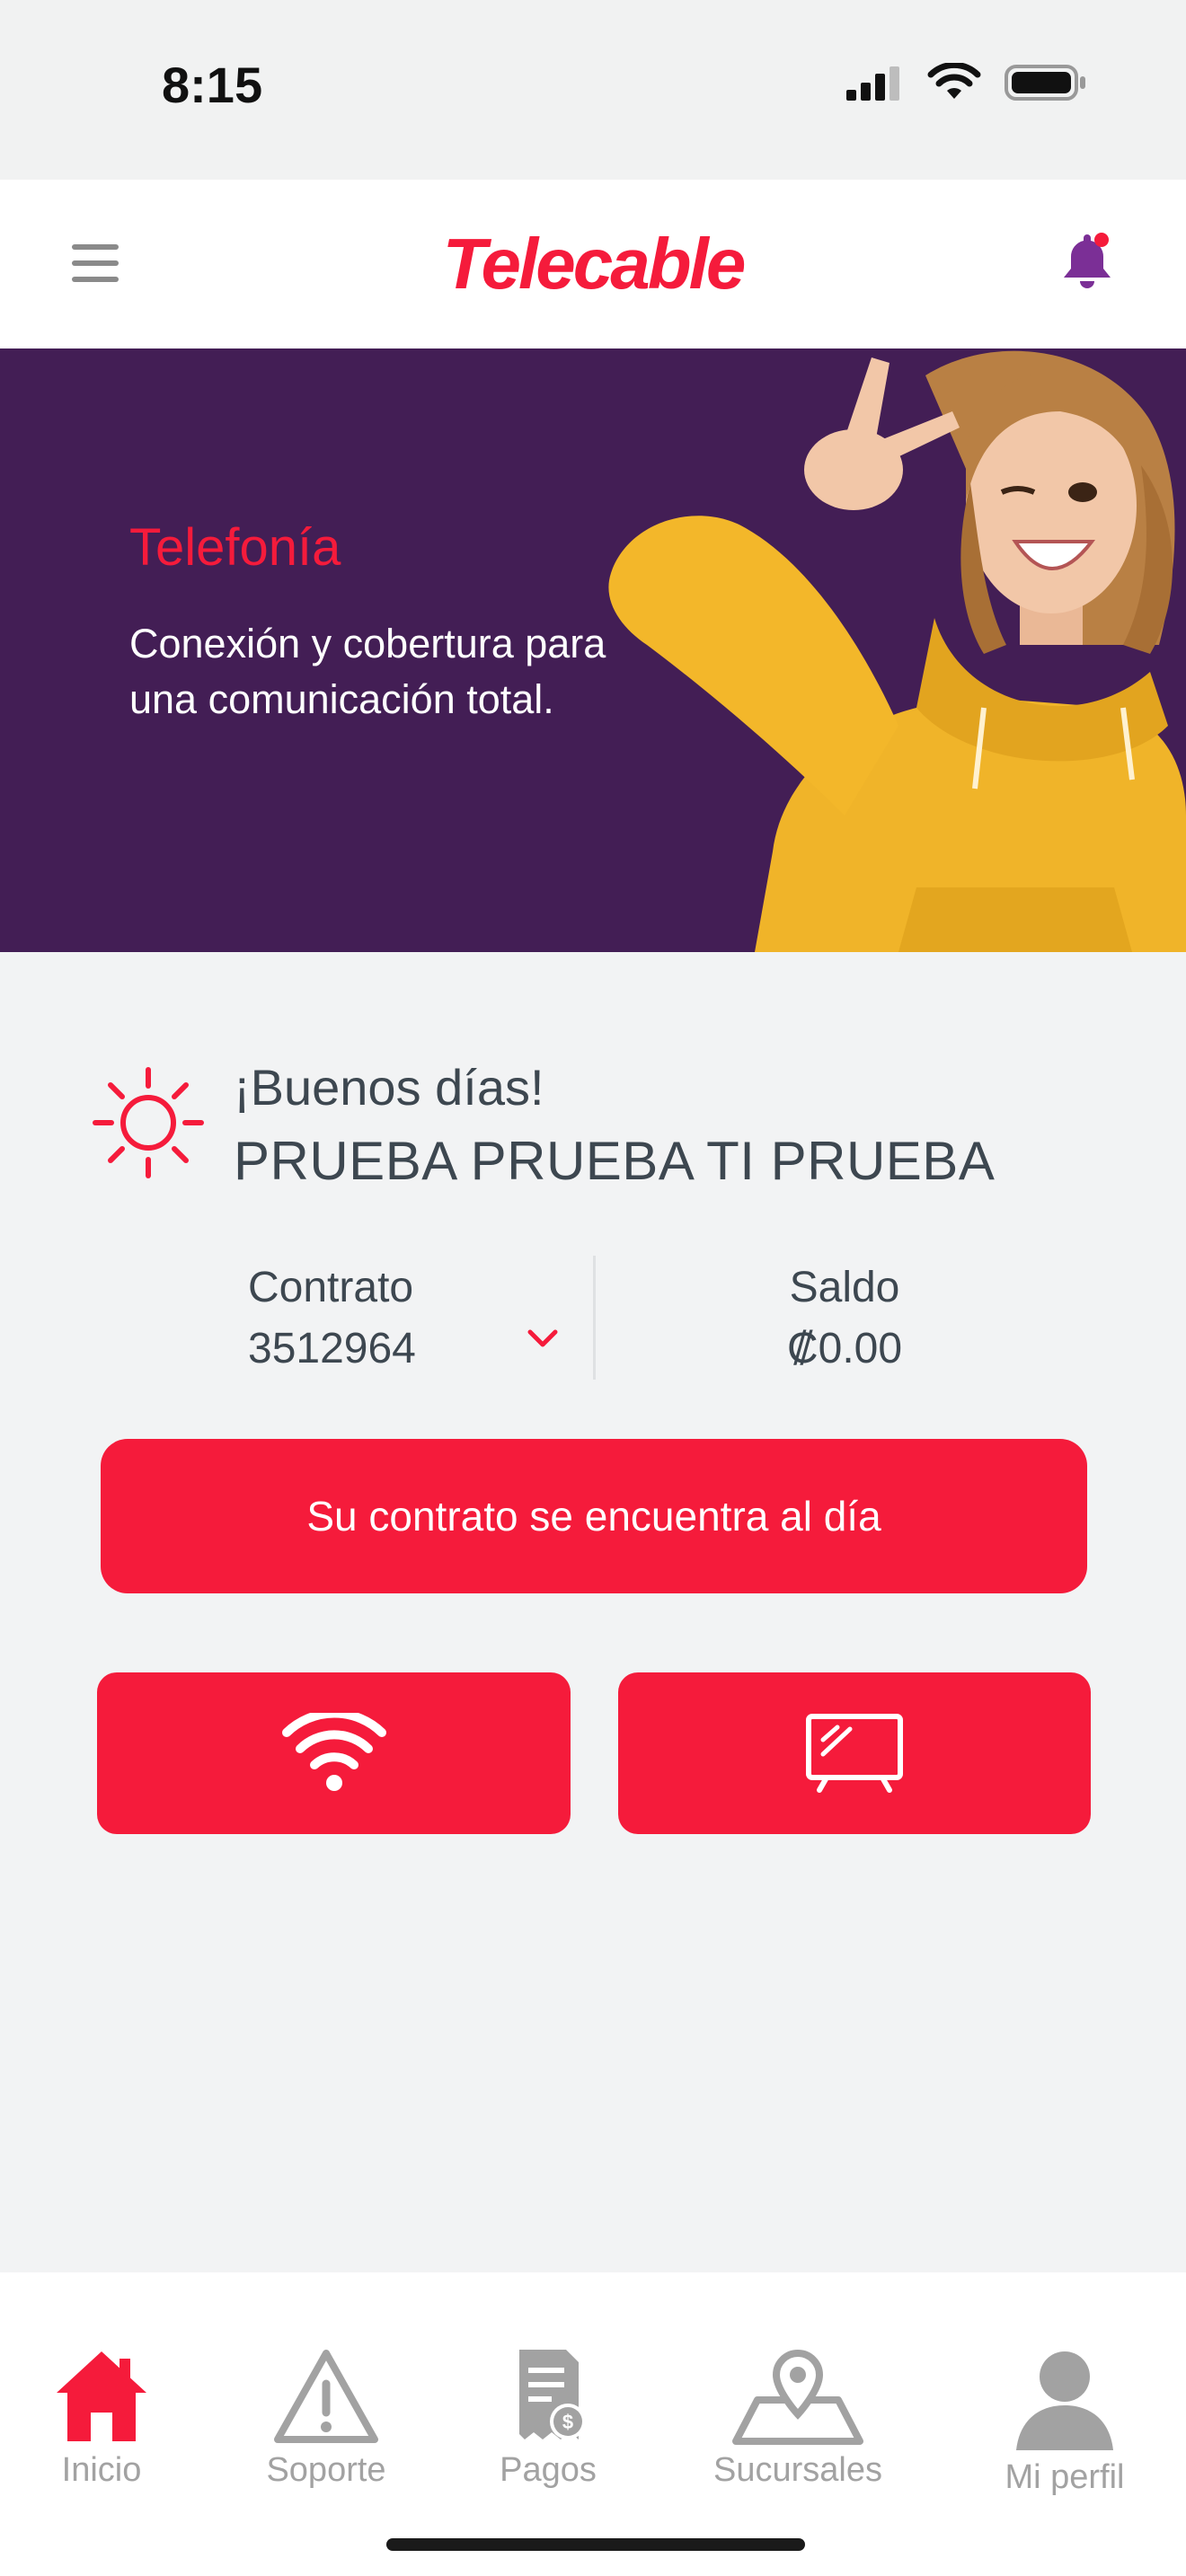 The width and height of the screenshot is (1186, 2576). What do you see at coordinates (326, 2396) in the screenshot?
I see `warning-icon` at bounding box center [326, 2396].